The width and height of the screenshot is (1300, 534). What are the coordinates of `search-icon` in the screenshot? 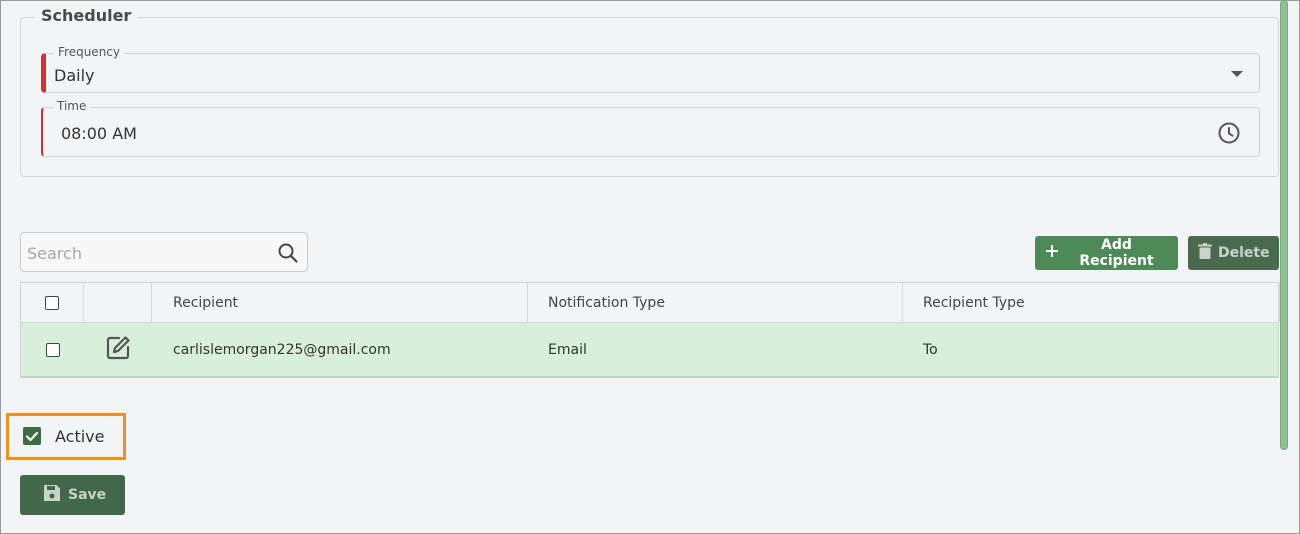 It's located at (288, 255).